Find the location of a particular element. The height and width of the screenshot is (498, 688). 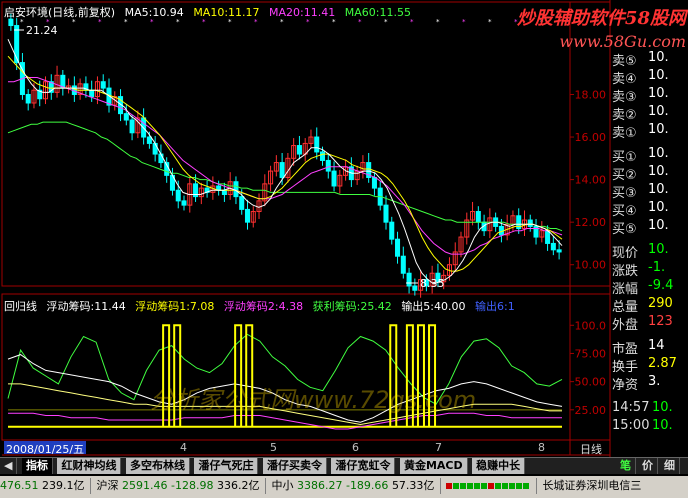

quote-row: 现价 10. is located at coordinates (650, 251).